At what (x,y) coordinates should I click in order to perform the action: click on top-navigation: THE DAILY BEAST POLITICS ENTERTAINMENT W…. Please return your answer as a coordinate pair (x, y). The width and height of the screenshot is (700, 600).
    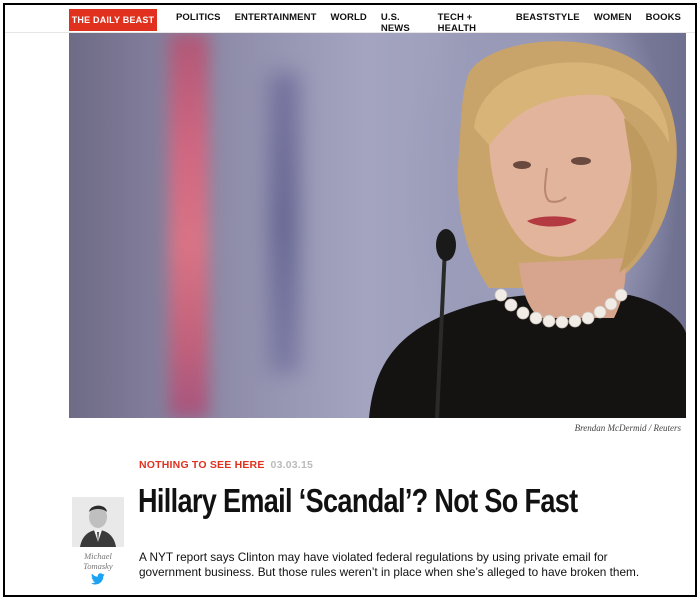
    Looking at the image, I should click on (350, 19).